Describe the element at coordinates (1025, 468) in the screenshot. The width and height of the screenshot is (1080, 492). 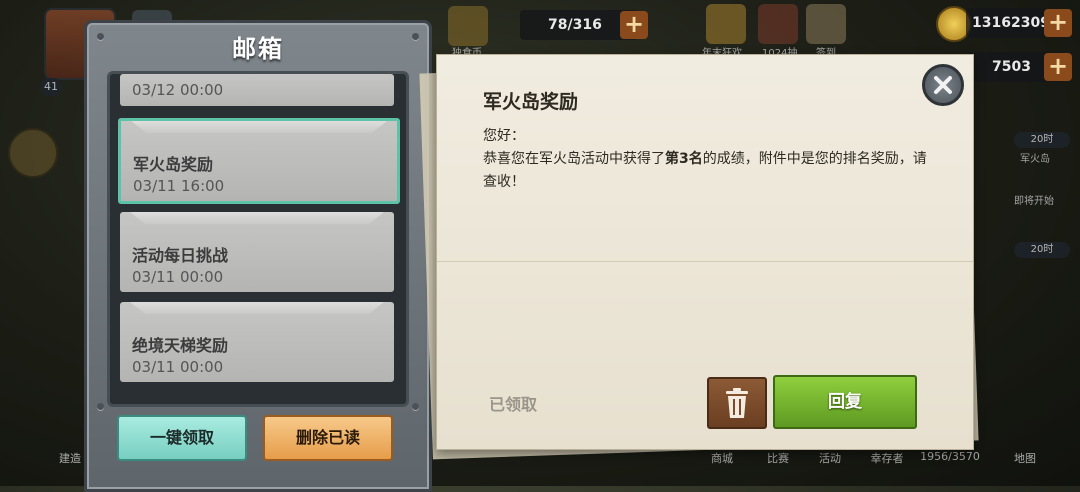
I see `map-button: 地图` at that location.